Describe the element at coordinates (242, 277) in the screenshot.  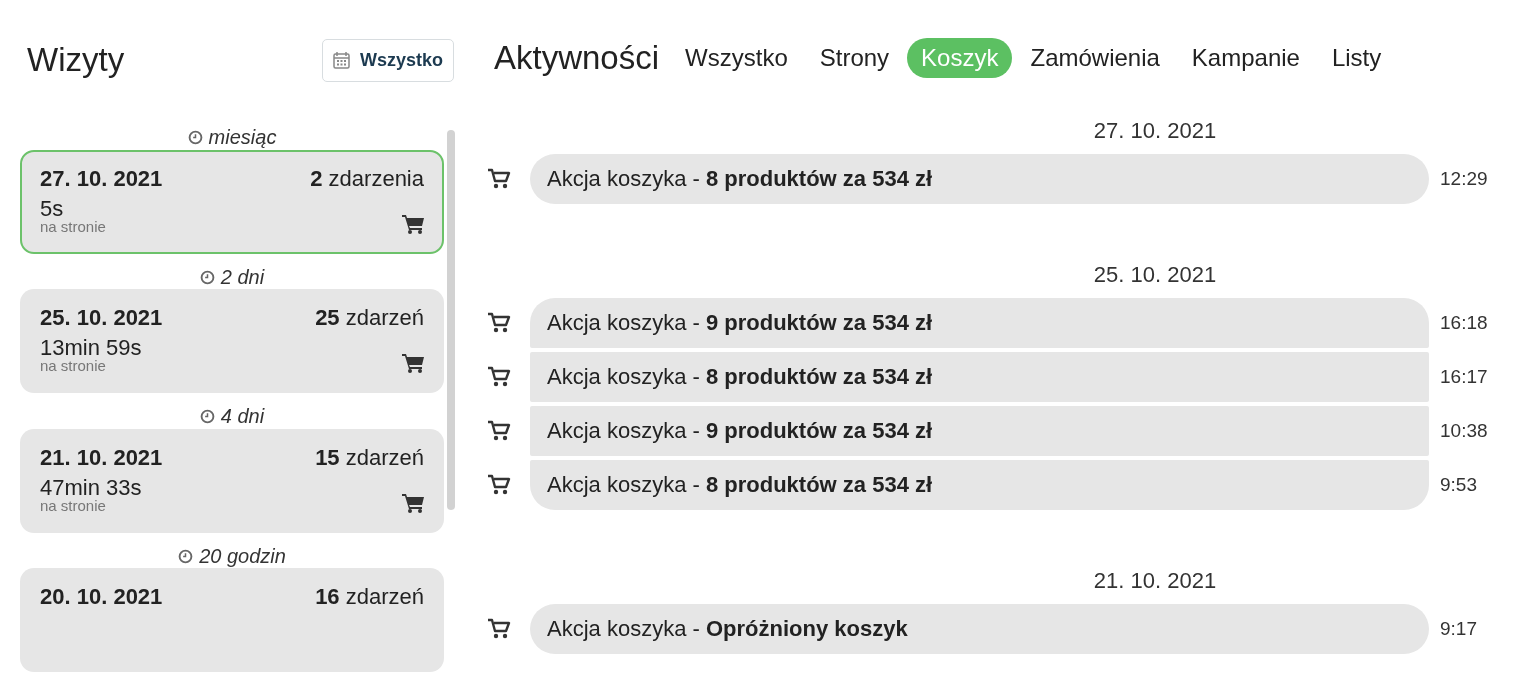
I see `time-ago: 2 dni` at that location.